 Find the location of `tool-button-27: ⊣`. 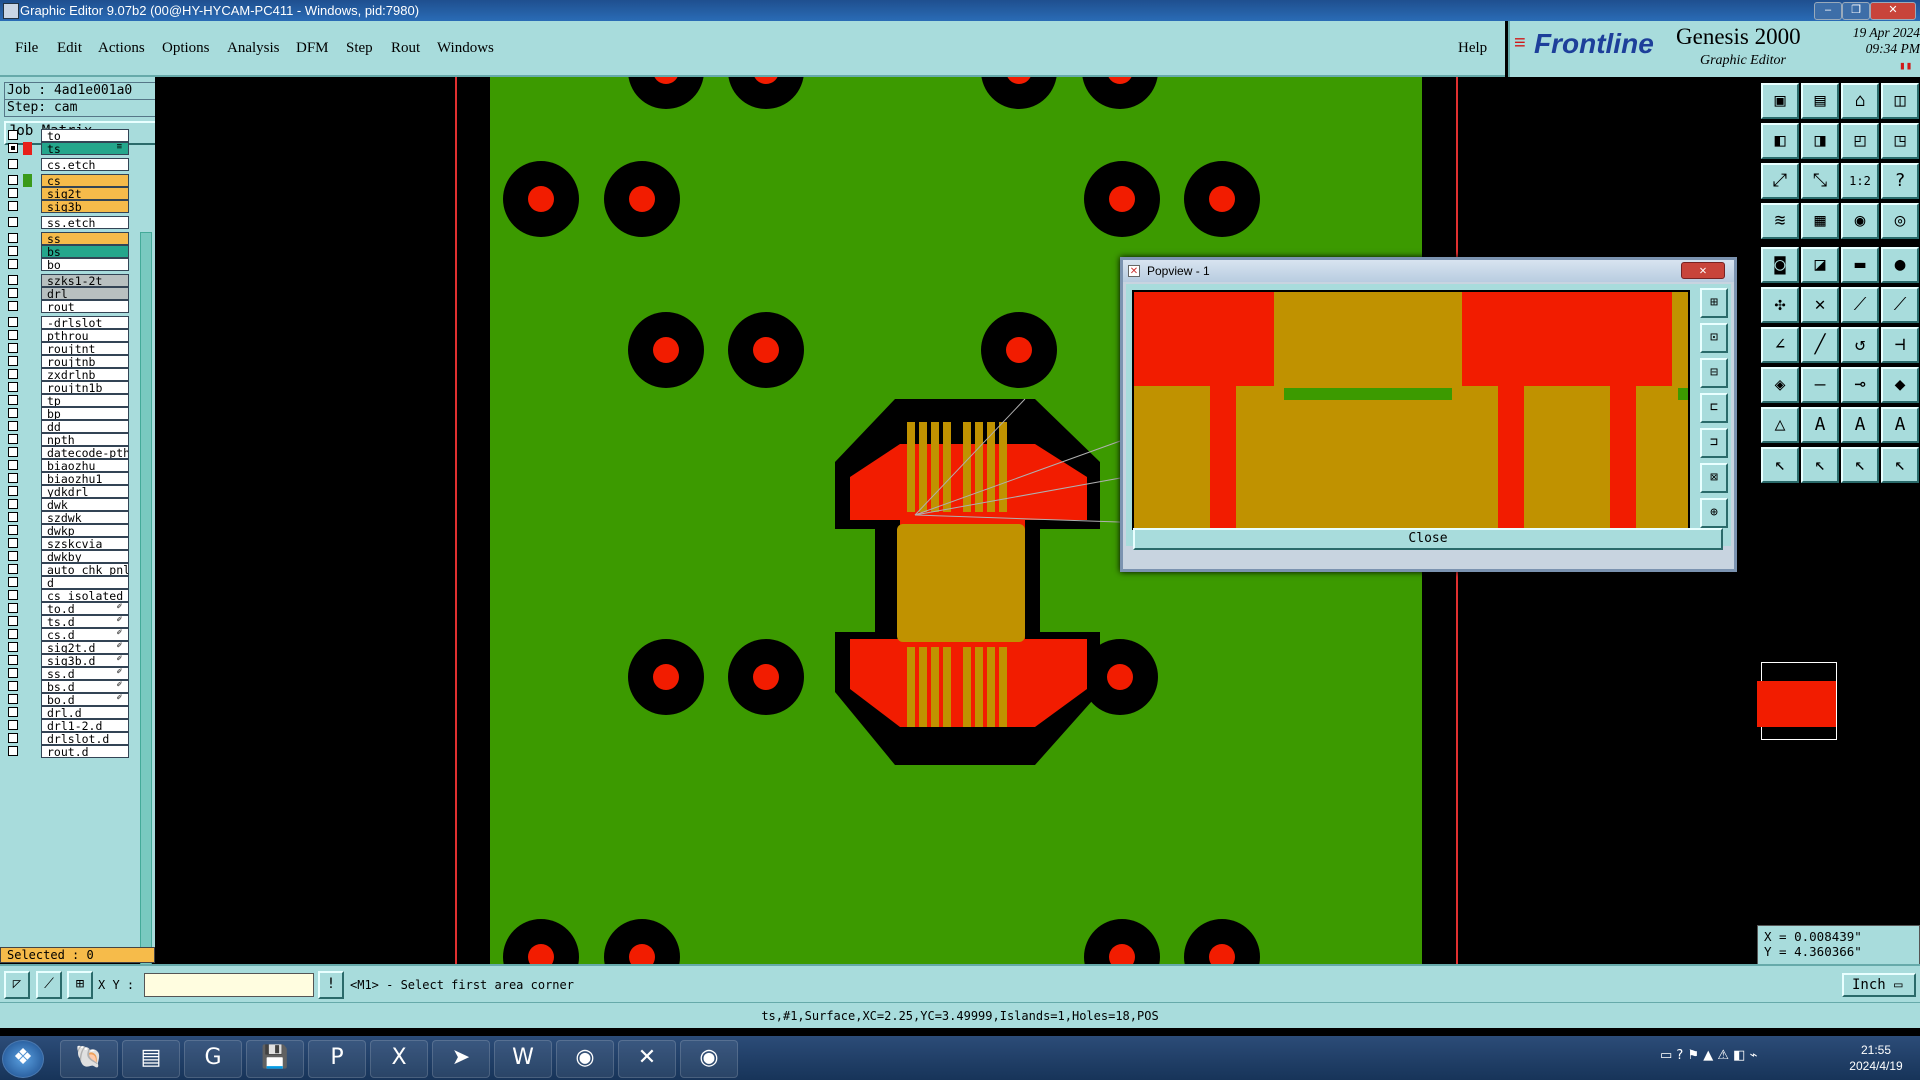

tool-button-27: ⊣ is located at coordinates (1900, 345).